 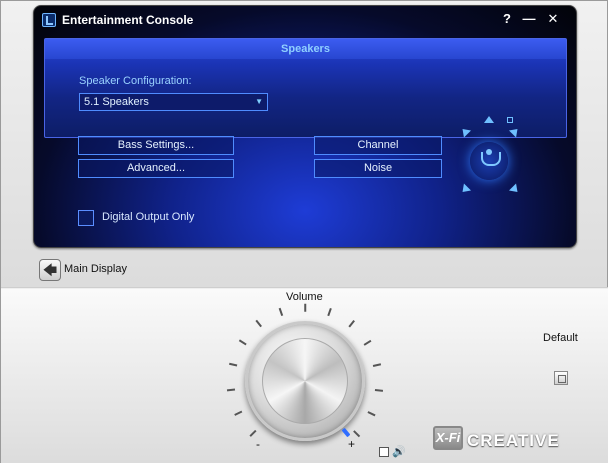 I want to click on speaker-position-diagram, so click(x=488, y=157).